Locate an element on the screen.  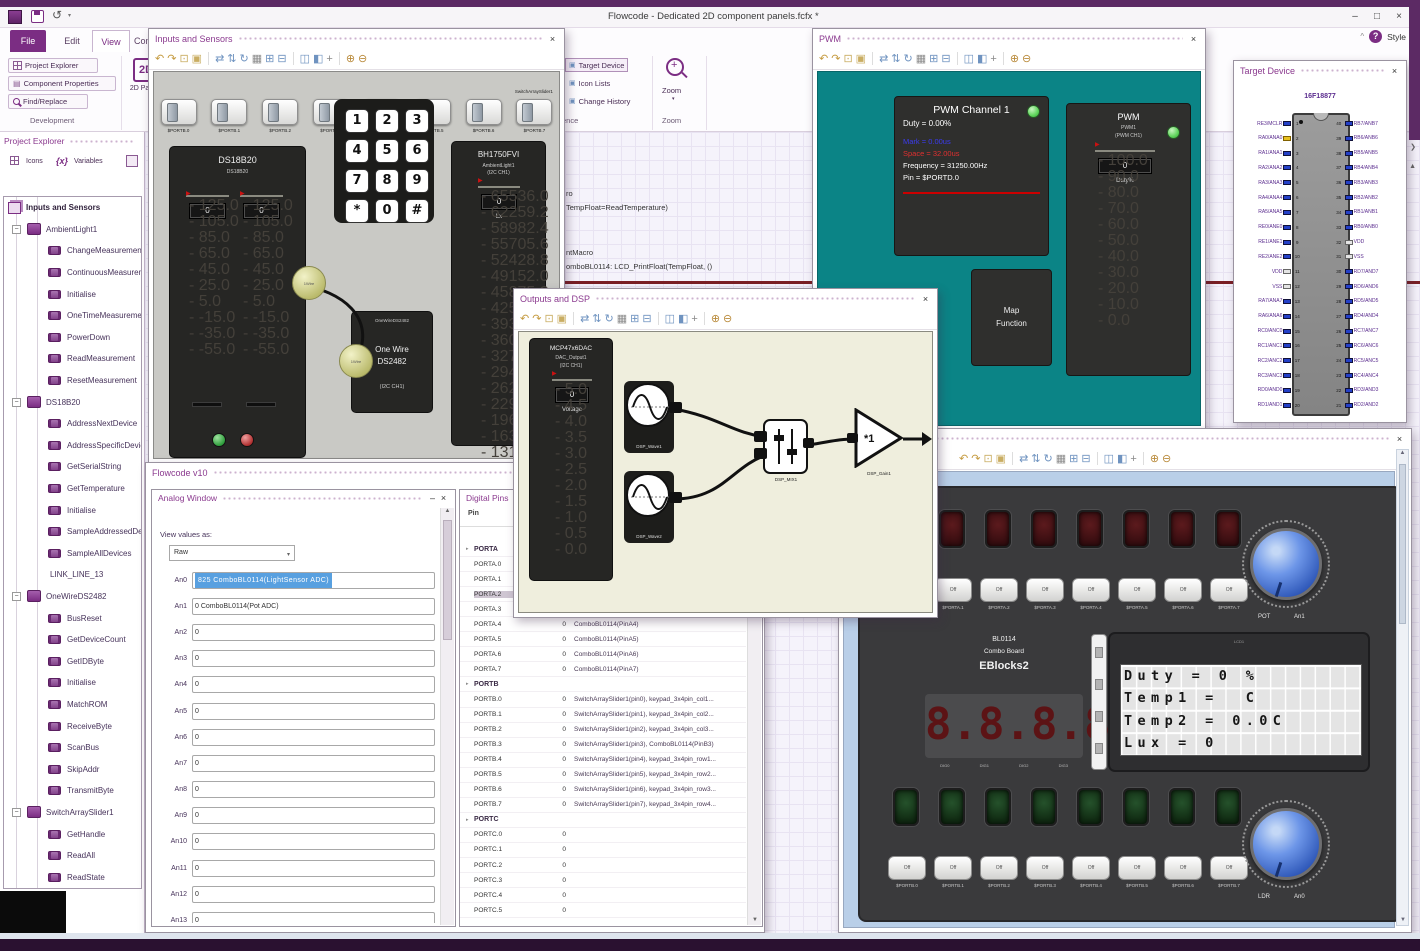
tree-item-GetIDByte: GetIDByte is located at coordinates (72, 661).